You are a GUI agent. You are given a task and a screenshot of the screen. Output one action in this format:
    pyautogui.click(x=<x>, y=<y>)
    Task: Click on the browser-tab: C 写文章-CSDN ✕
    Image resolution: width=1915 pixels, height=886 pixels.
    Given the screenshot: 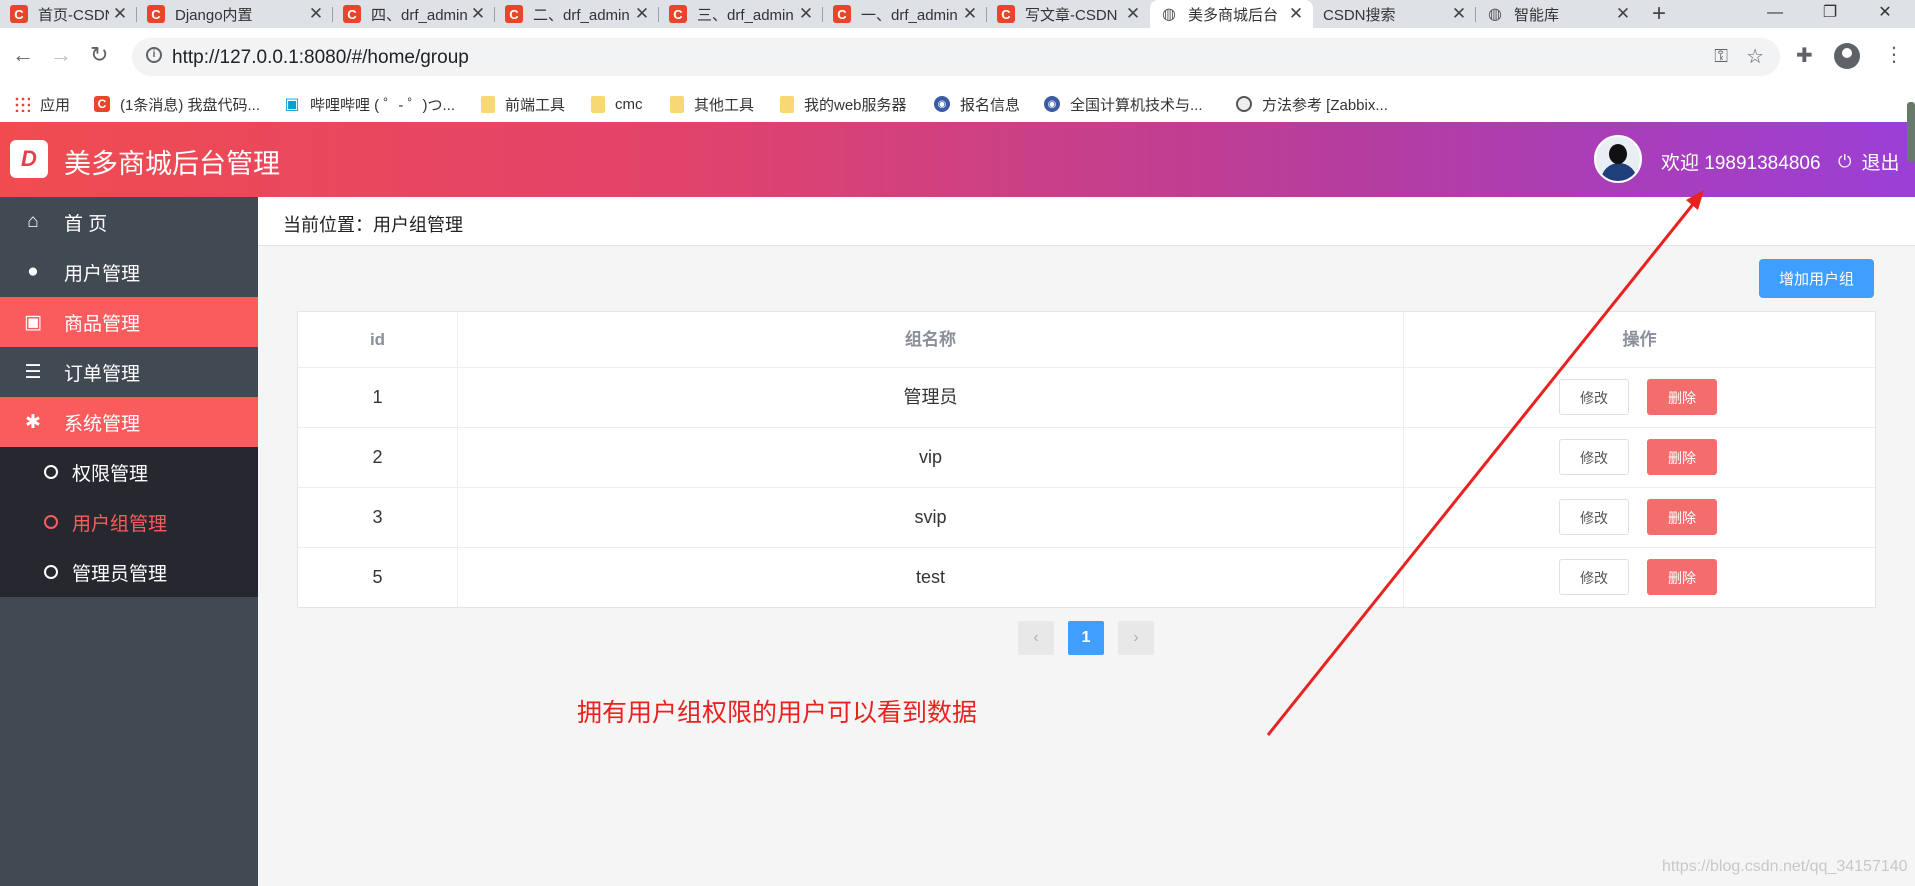 What is the action you would take?
    pyautogui.click(x=1068, y=14)
    